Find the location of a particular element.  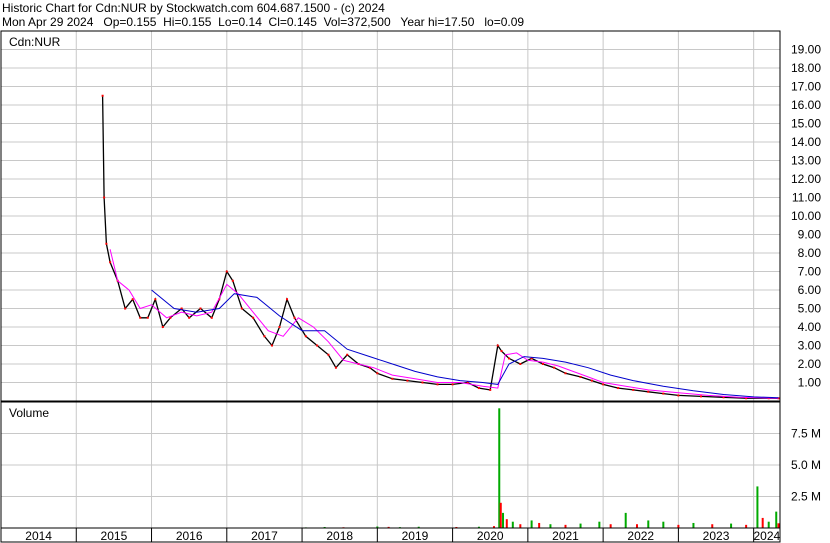

price-tick-label: 4.00 is located at coordinates (810, 327).